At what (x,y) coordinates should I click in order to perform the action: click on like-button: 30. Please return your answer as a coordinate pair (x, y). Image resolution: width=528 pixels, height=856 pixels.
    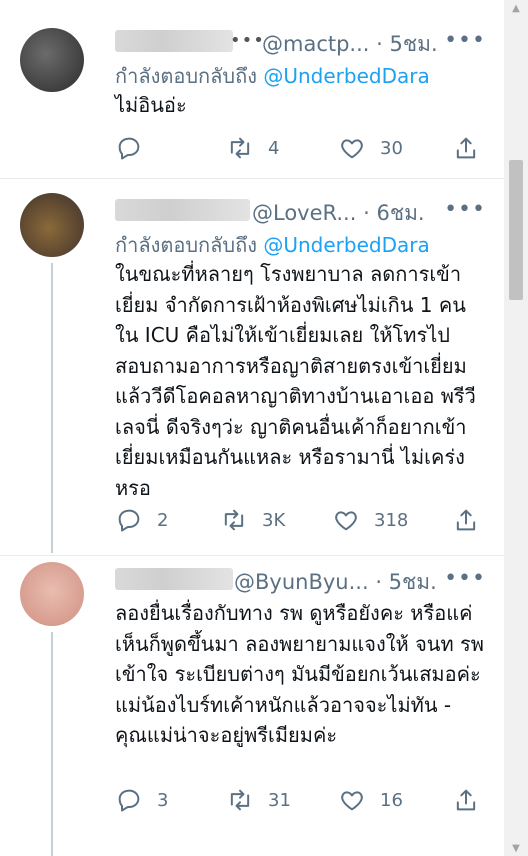
    Looking at the image, I should click on (370, 148).